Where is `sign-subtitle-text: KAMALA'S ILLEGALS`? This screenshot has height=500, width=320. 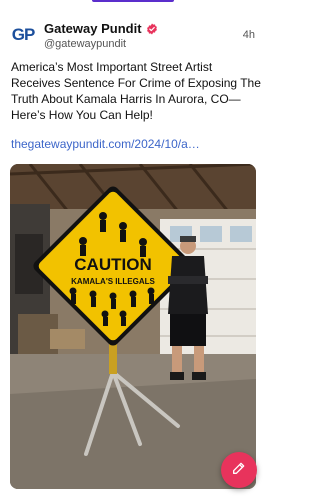 sign-subtitle-text: KAMALA'S ILLEGALS is located at coordinates (113, 281).